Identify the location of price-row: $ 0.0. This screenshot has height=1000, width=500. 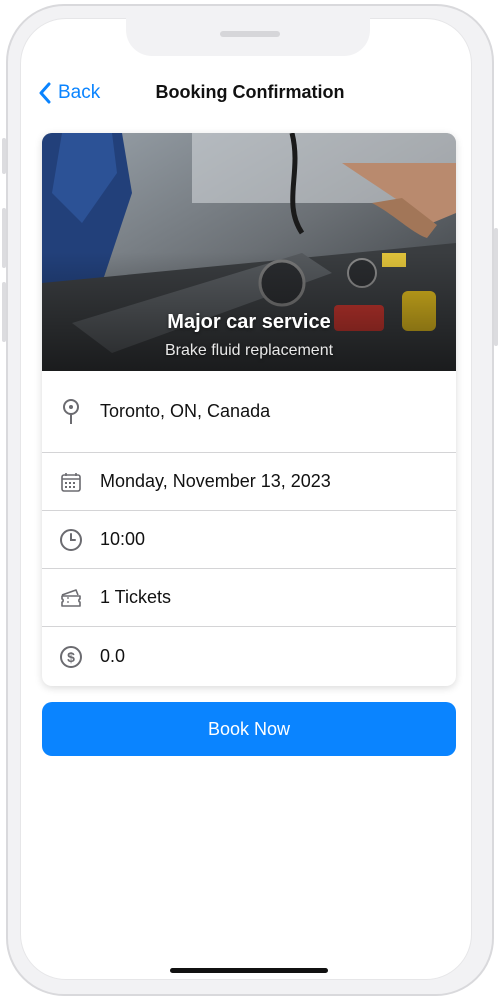
(249, 656).